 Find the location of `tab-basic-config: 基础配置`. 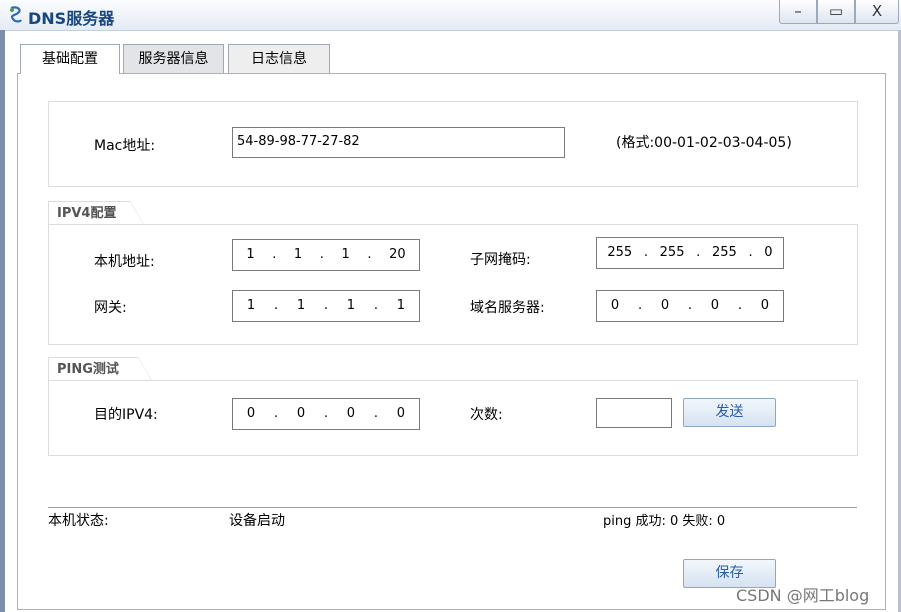

tab-basic-config: 基础配置 is located at coordinates (70, 59).